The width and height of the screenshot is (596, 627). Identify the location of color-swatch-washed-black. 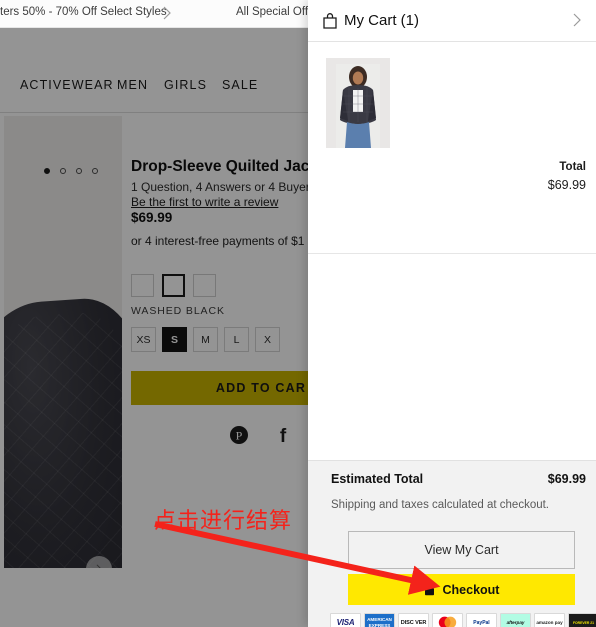
(173, 285).